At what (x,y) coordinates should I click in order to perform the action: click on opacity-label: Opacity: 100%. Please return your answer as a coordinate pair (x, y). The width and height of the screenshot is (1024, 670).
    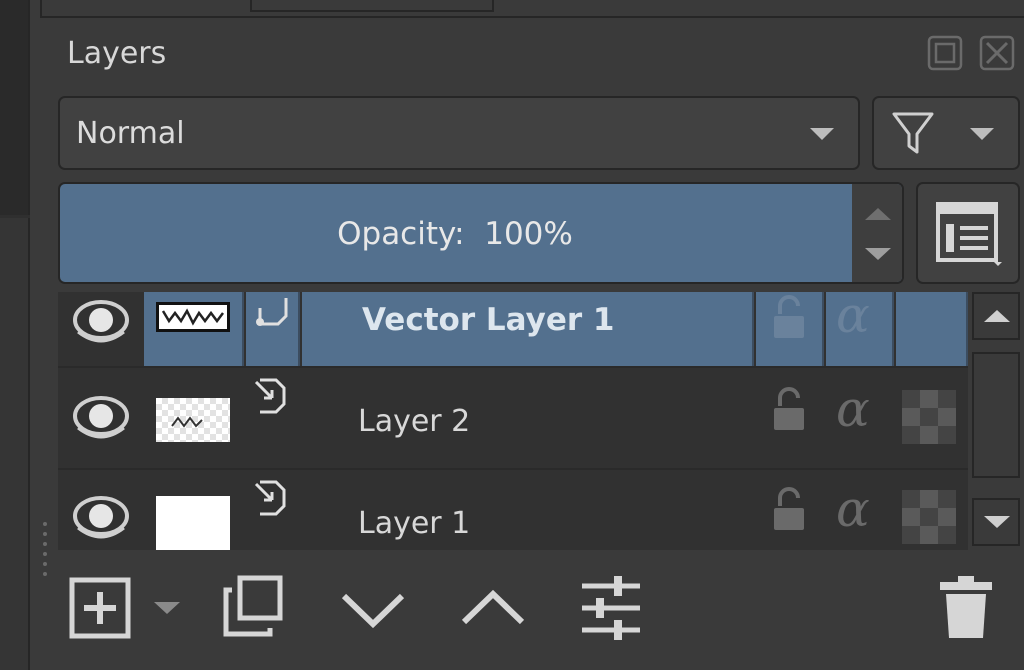
    Looking at the image, I should click on (455, 234).